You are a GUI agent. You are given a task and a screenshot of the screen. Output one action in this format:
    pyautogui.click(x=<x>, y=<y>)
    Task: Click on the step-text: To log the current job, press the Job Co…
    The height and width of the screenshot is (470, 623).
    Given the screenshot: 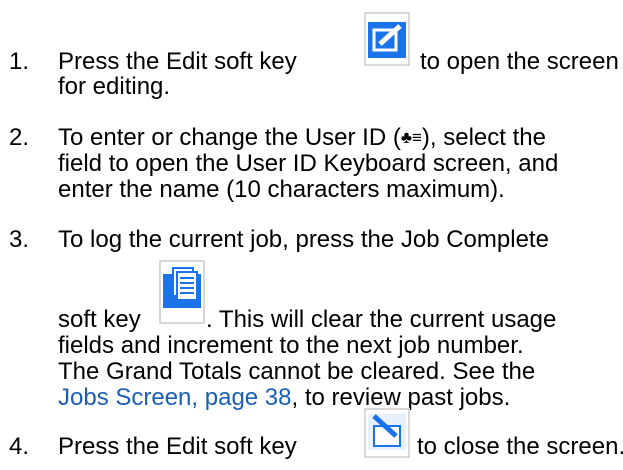 What is the action you would take?
    pyautogui.click(x=303, y=239)
    